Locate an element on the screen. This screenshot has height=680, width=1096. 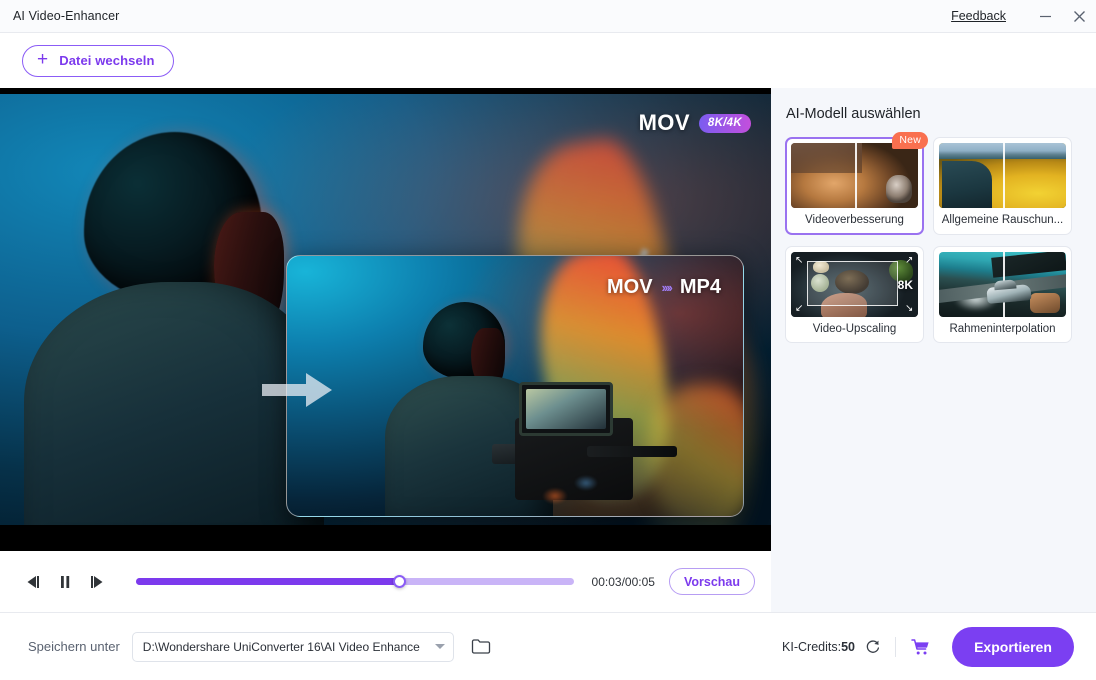
feedback-link: Feedback is located at coordinates (978, 16).